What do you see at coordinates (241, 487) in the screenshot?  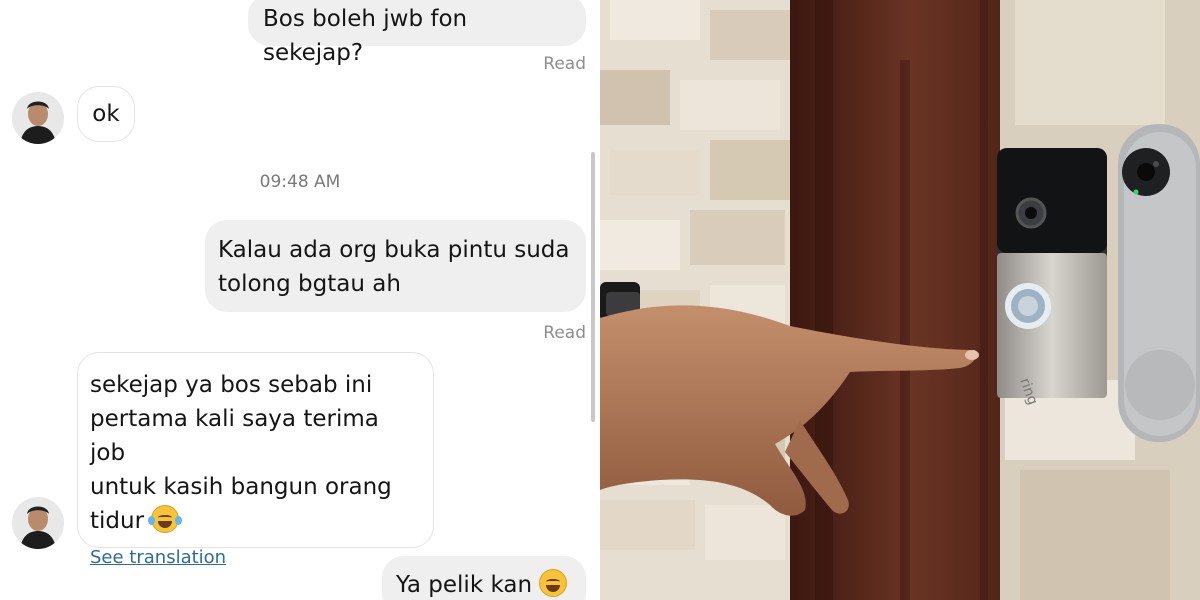 I see `message-line: untuk kasih bangun orang` at bounding box center [241, 487].